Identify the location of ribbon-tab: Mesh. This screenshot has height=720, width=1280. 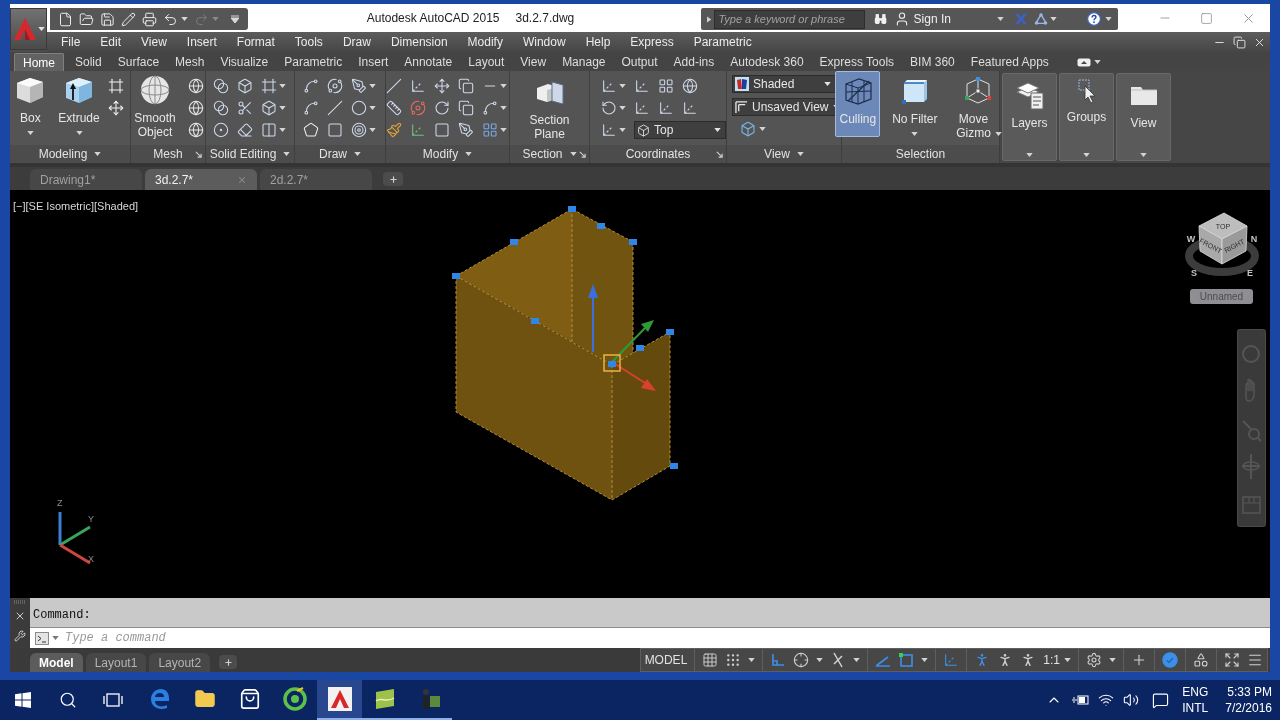
(190, 62).